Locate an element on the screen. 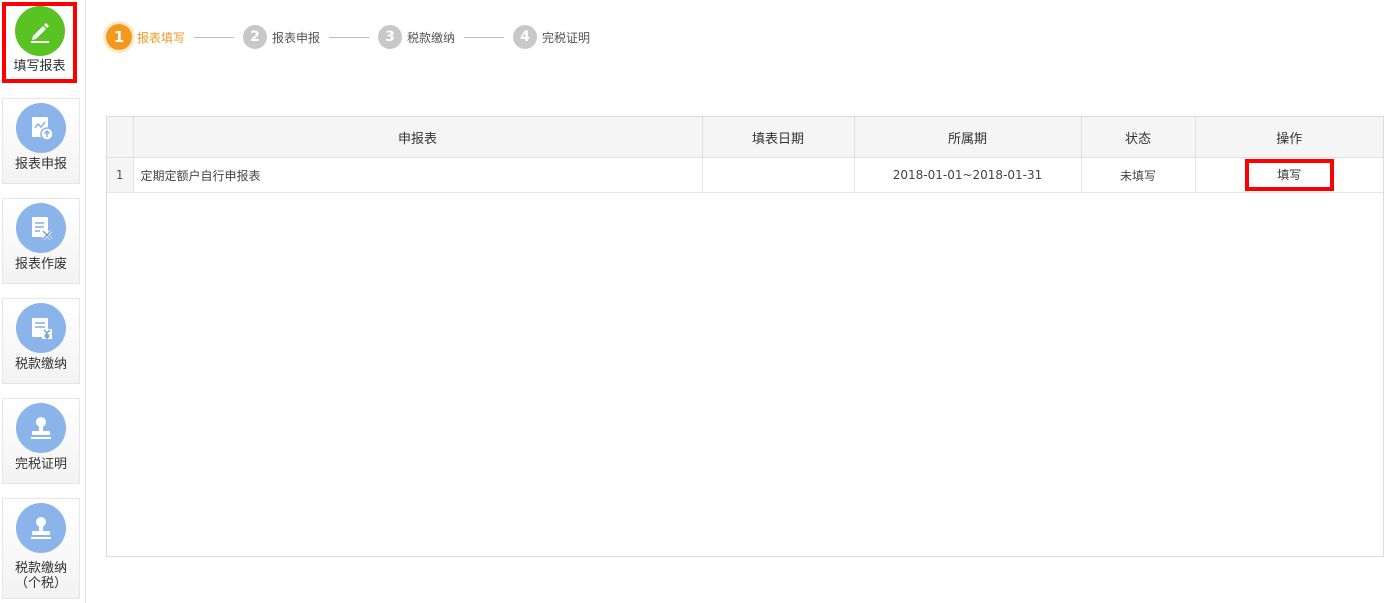 This screenshot has width=1384, height=603. step-tax-payment: 3 税款缴纳 is located at coordinates (416, 37).